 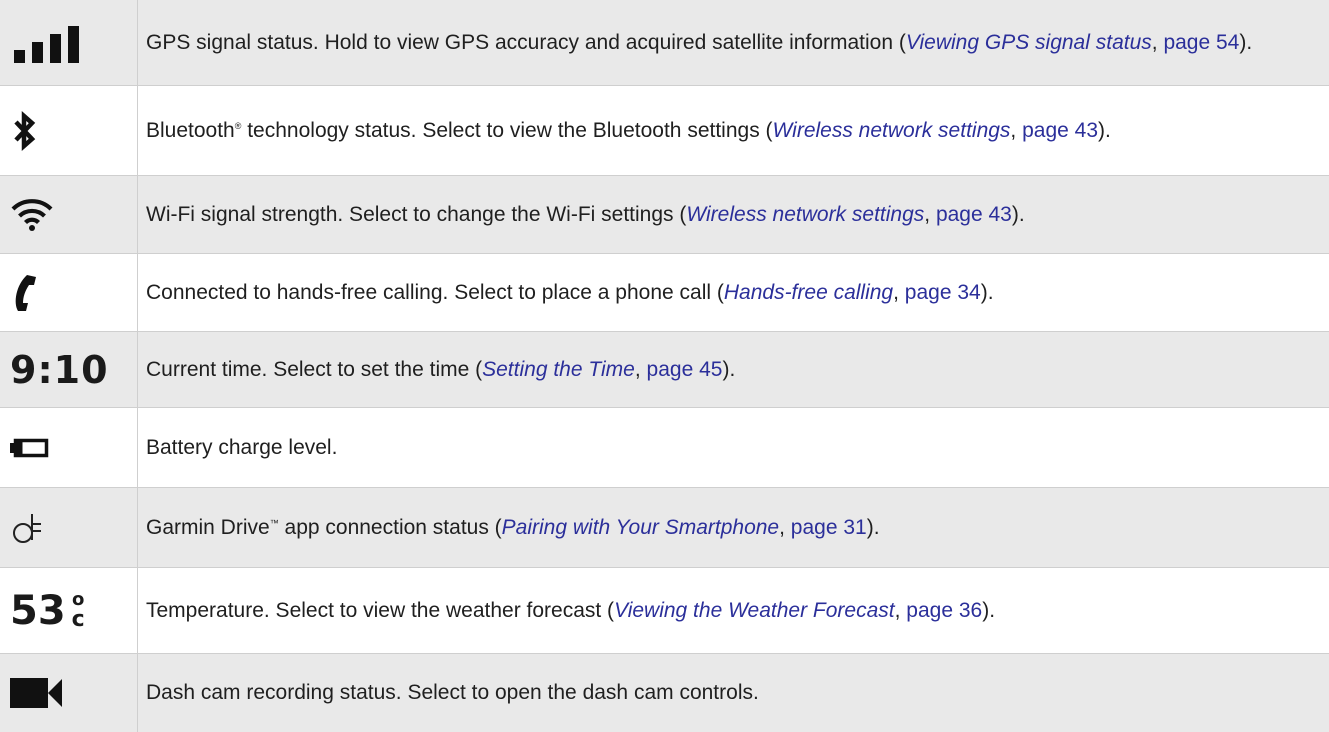 I want to click on clock-icon: 9:10, so click(x=59, y=369).